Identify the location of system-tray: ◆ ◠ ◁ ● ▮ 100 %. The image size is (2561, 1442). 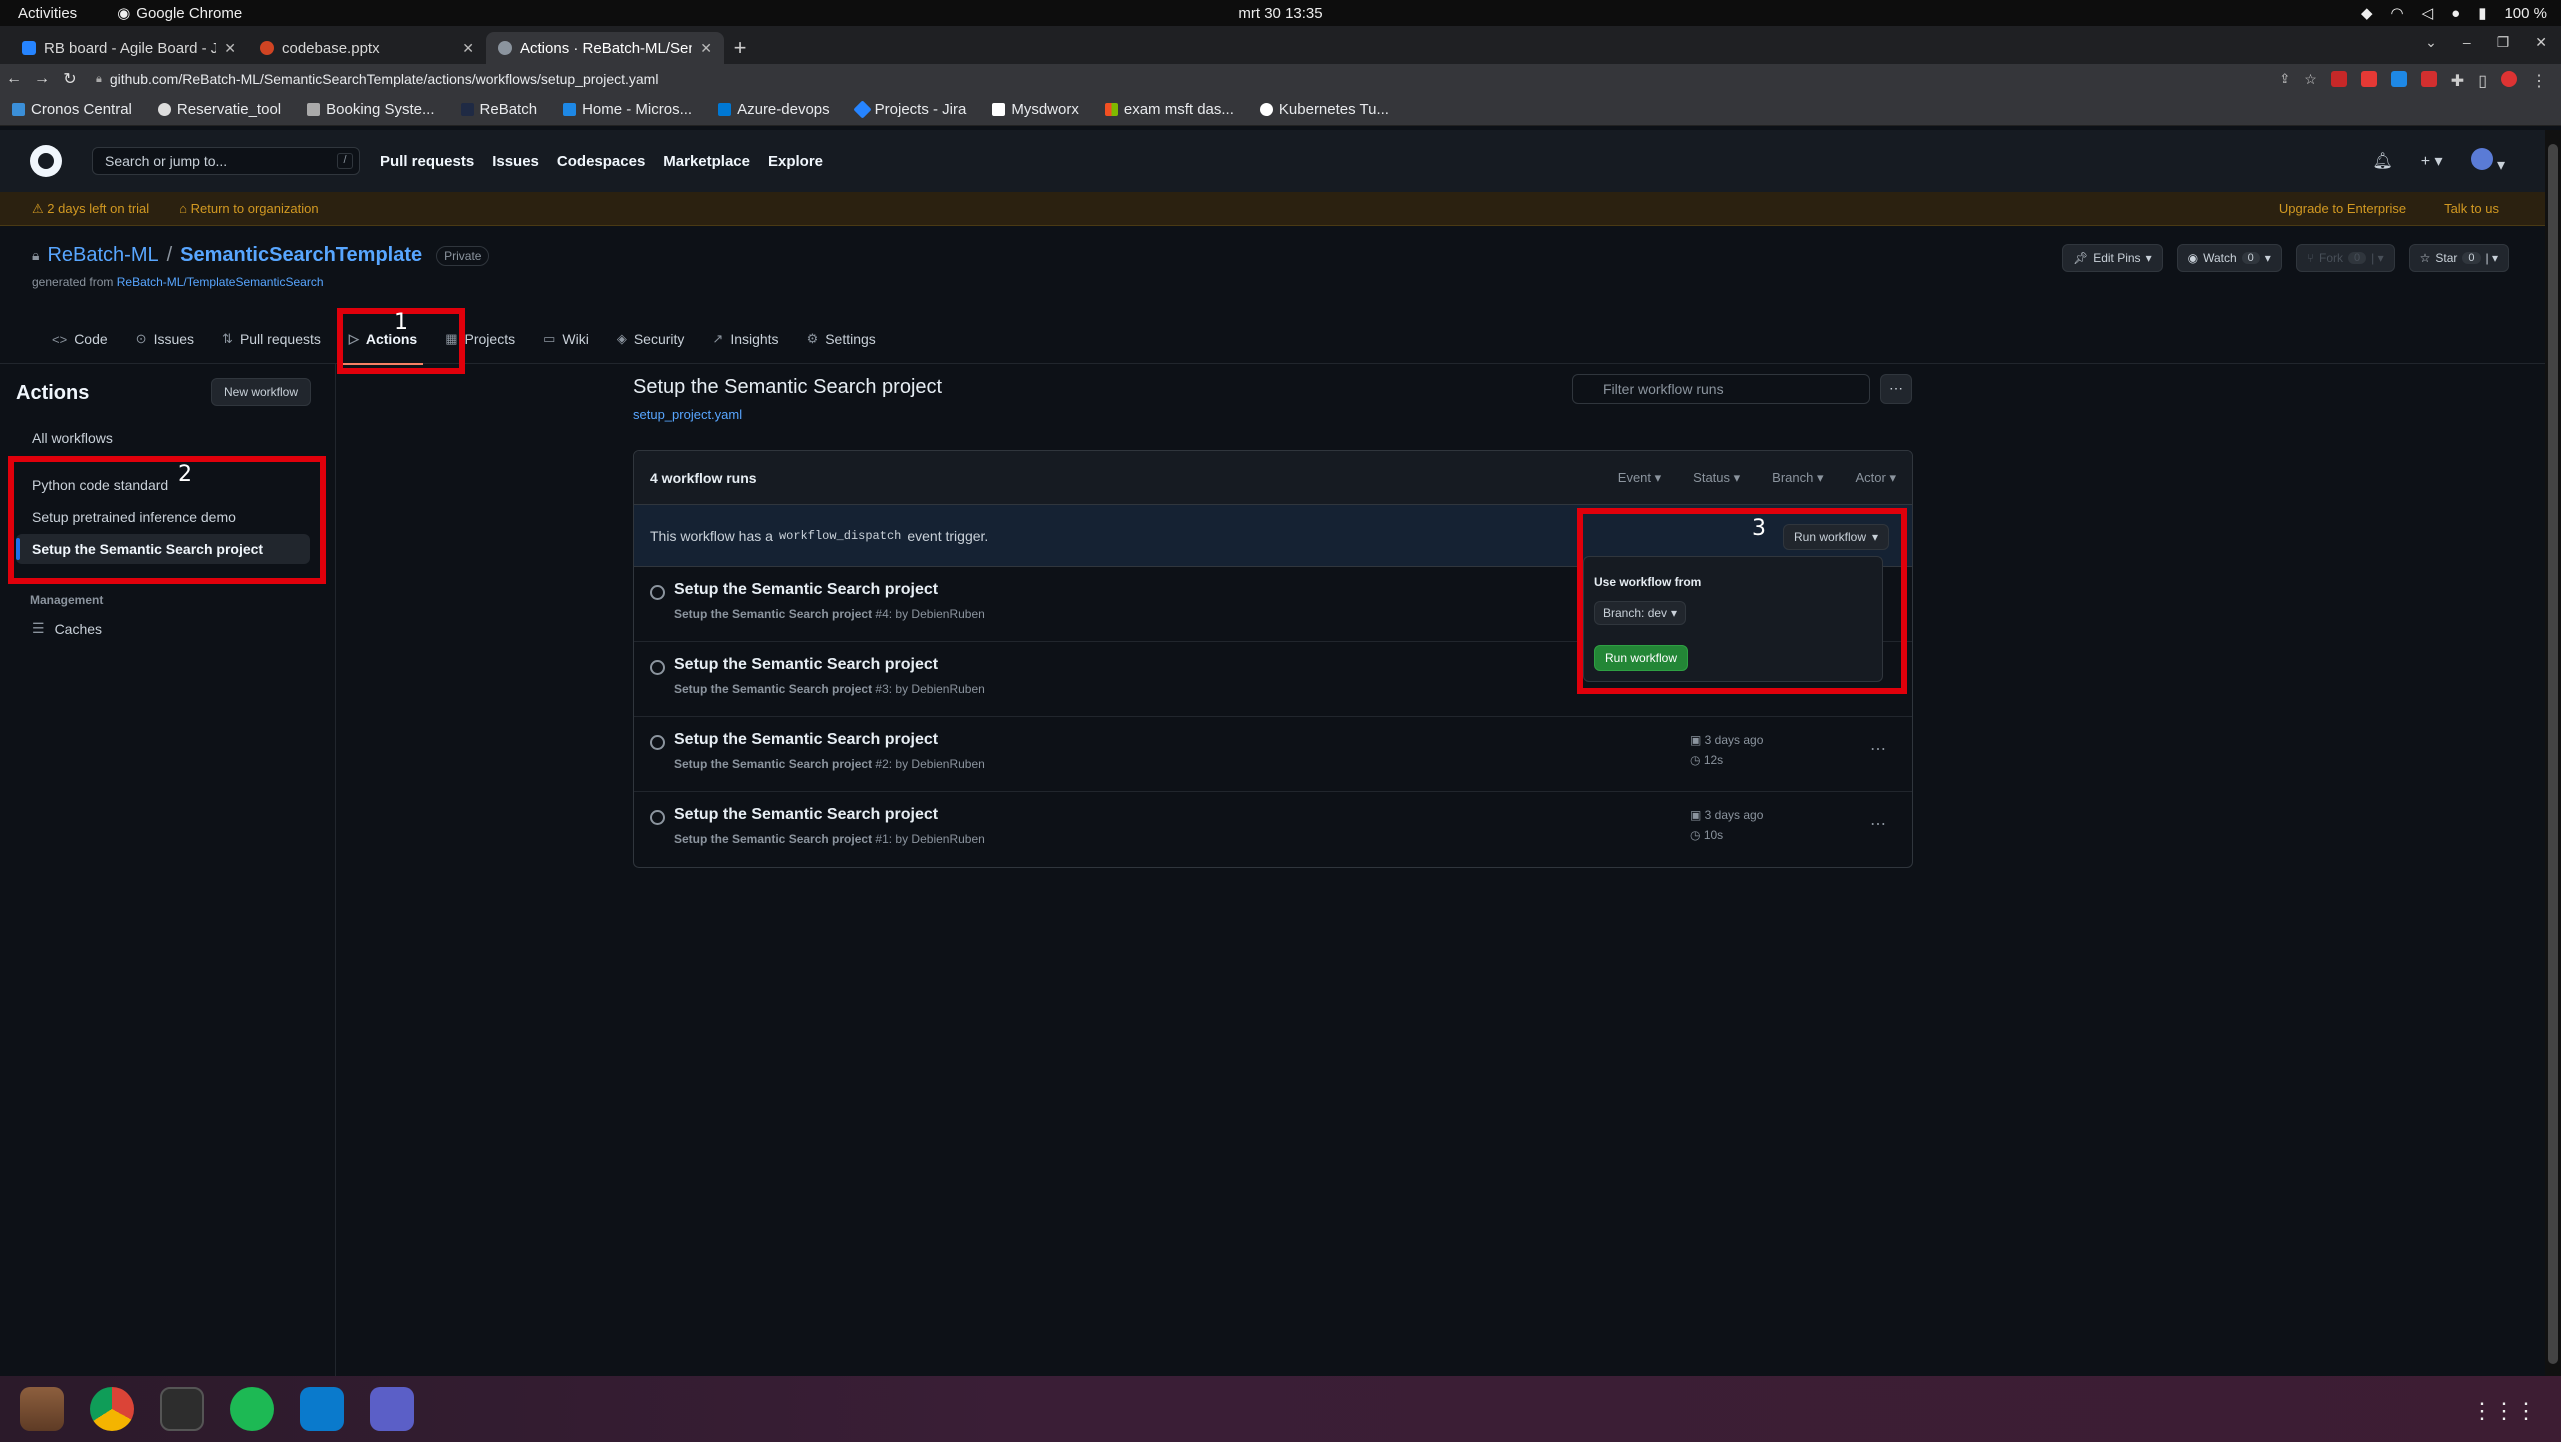
(2454, 13).